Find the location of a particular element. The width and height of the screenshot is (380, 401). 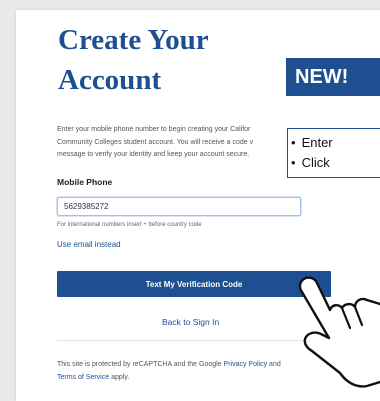

page-title-line-2: Account is located at coordinates (110, 80).